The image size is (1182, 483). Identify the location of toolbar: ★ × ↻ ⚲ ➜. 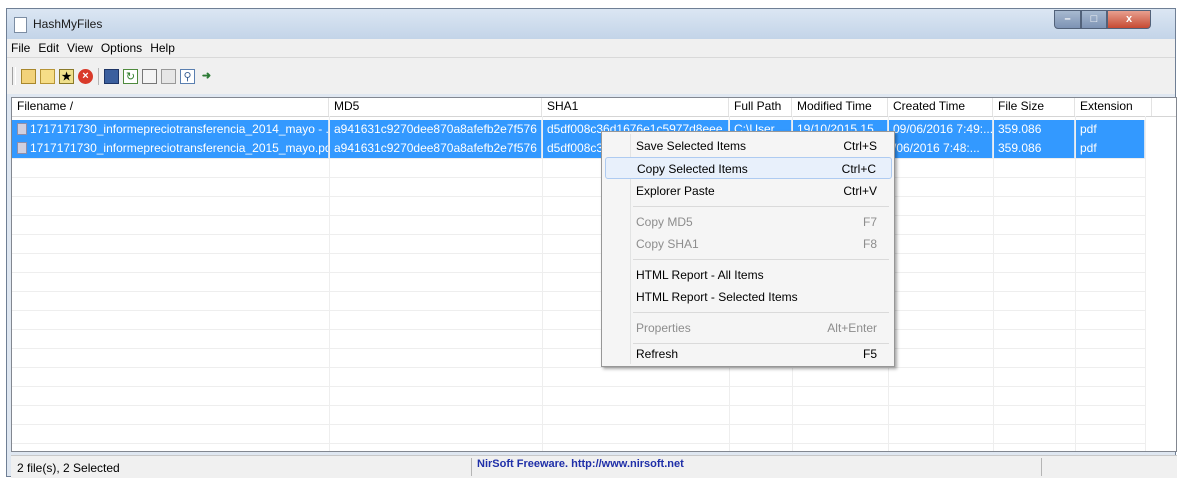
(591, 75).